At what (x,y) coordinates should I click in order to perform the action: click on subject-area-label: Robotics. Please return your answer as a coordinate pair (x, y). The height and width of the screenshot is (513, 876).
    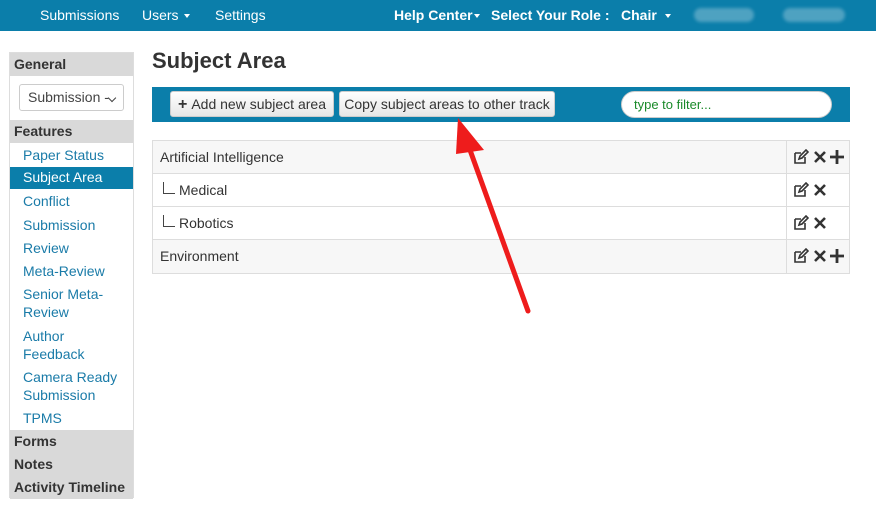
    Looking at the image, I should click on (206, 223).